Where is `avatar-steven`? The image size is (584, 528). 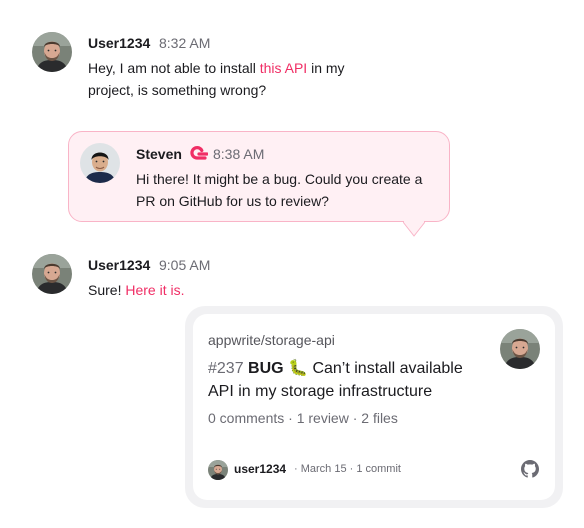 avatar-steven is located at coordinates (100, 163).